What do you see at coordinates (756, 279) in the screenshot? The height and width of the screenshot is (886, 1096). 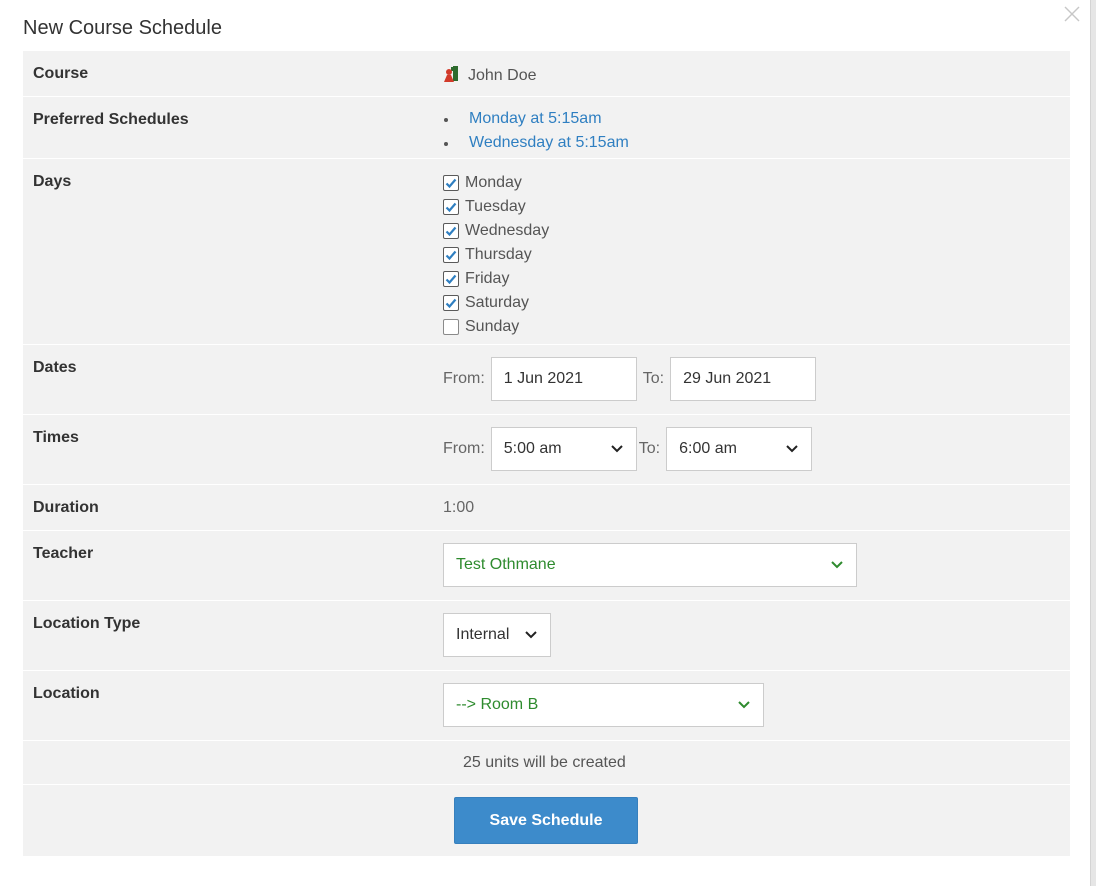 I see `day-option-friday: Friday` at bounding box center [756, 279].